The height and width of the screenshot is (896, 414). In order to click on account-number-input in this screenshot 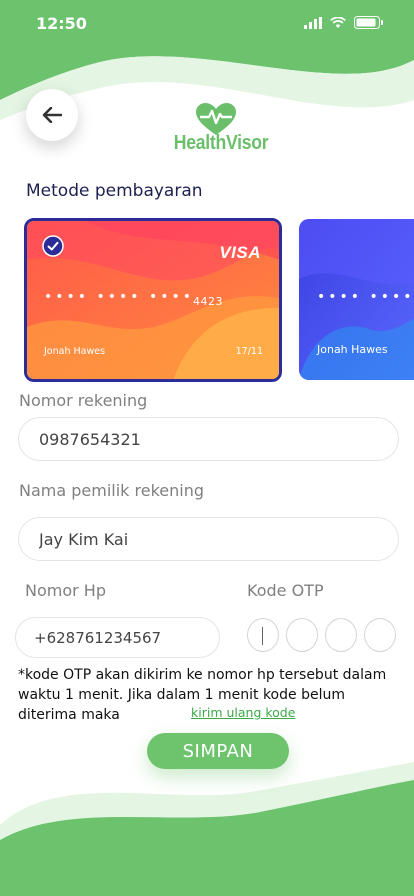, I will do `click(208, 439)`.